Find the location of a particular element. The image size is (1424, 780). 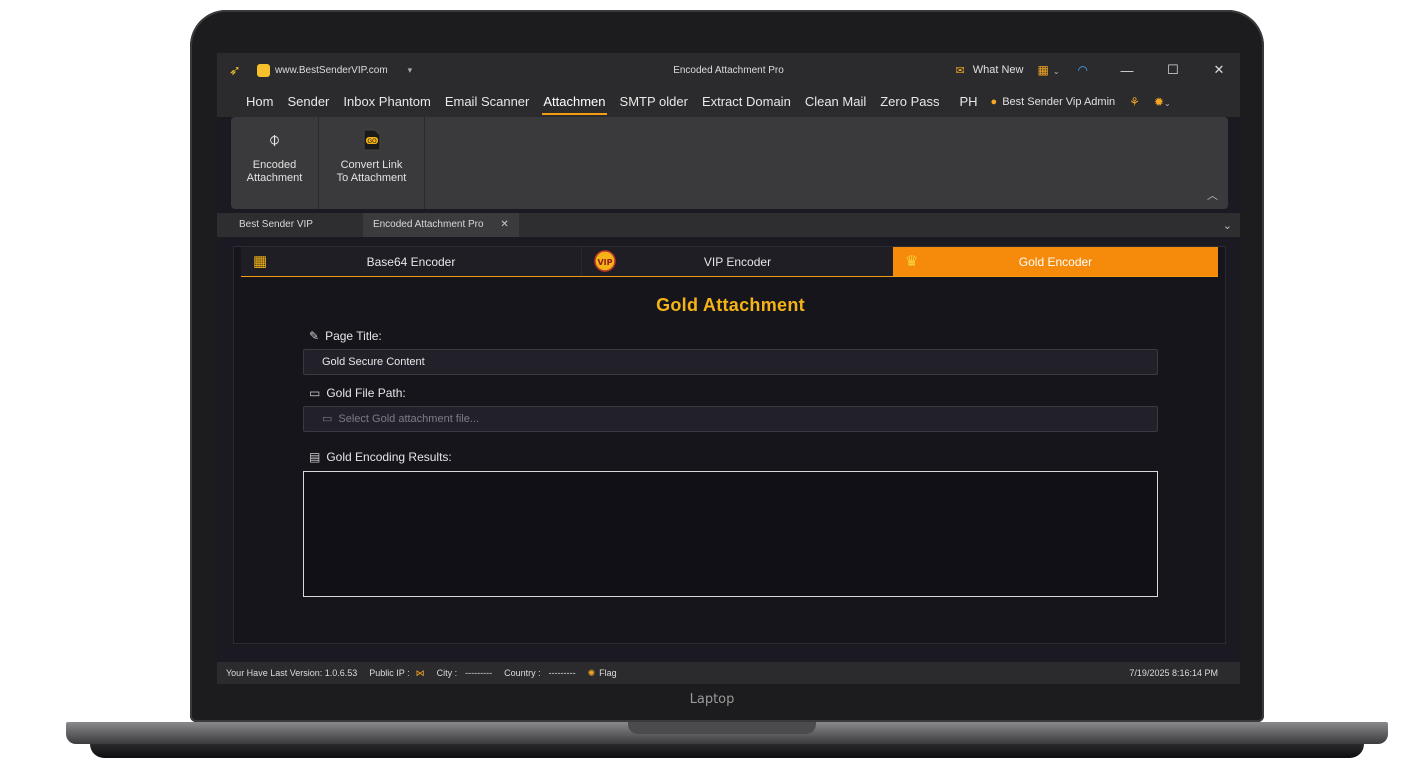

link-file-icon: GO is located at coordinates (371, 140).